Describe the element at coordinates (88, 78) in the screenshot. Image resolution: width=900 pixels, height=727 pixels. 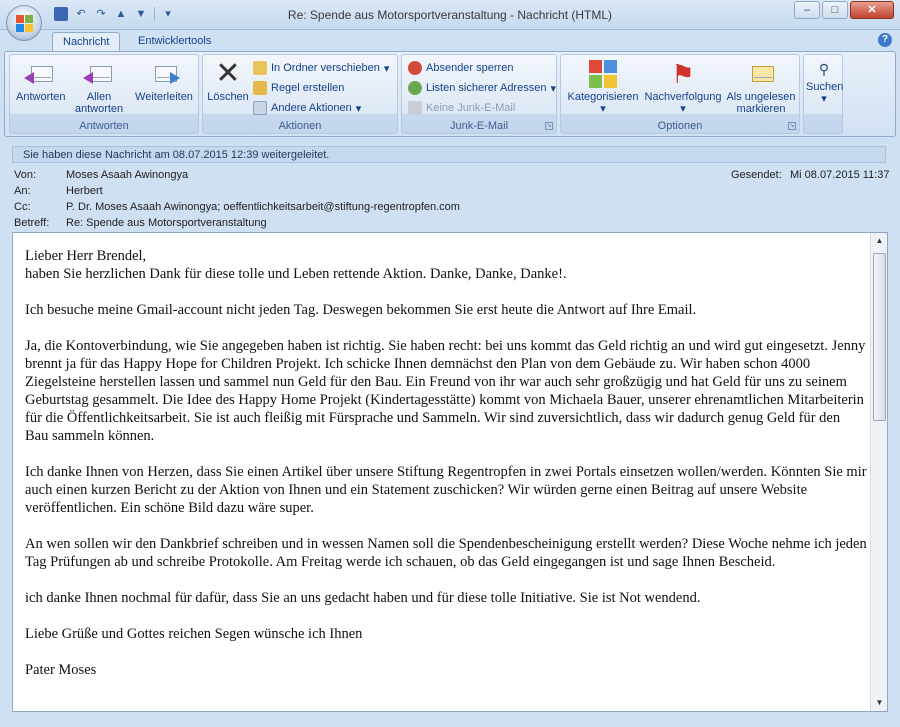
I see `reply-all-arrow-icon` at that location.